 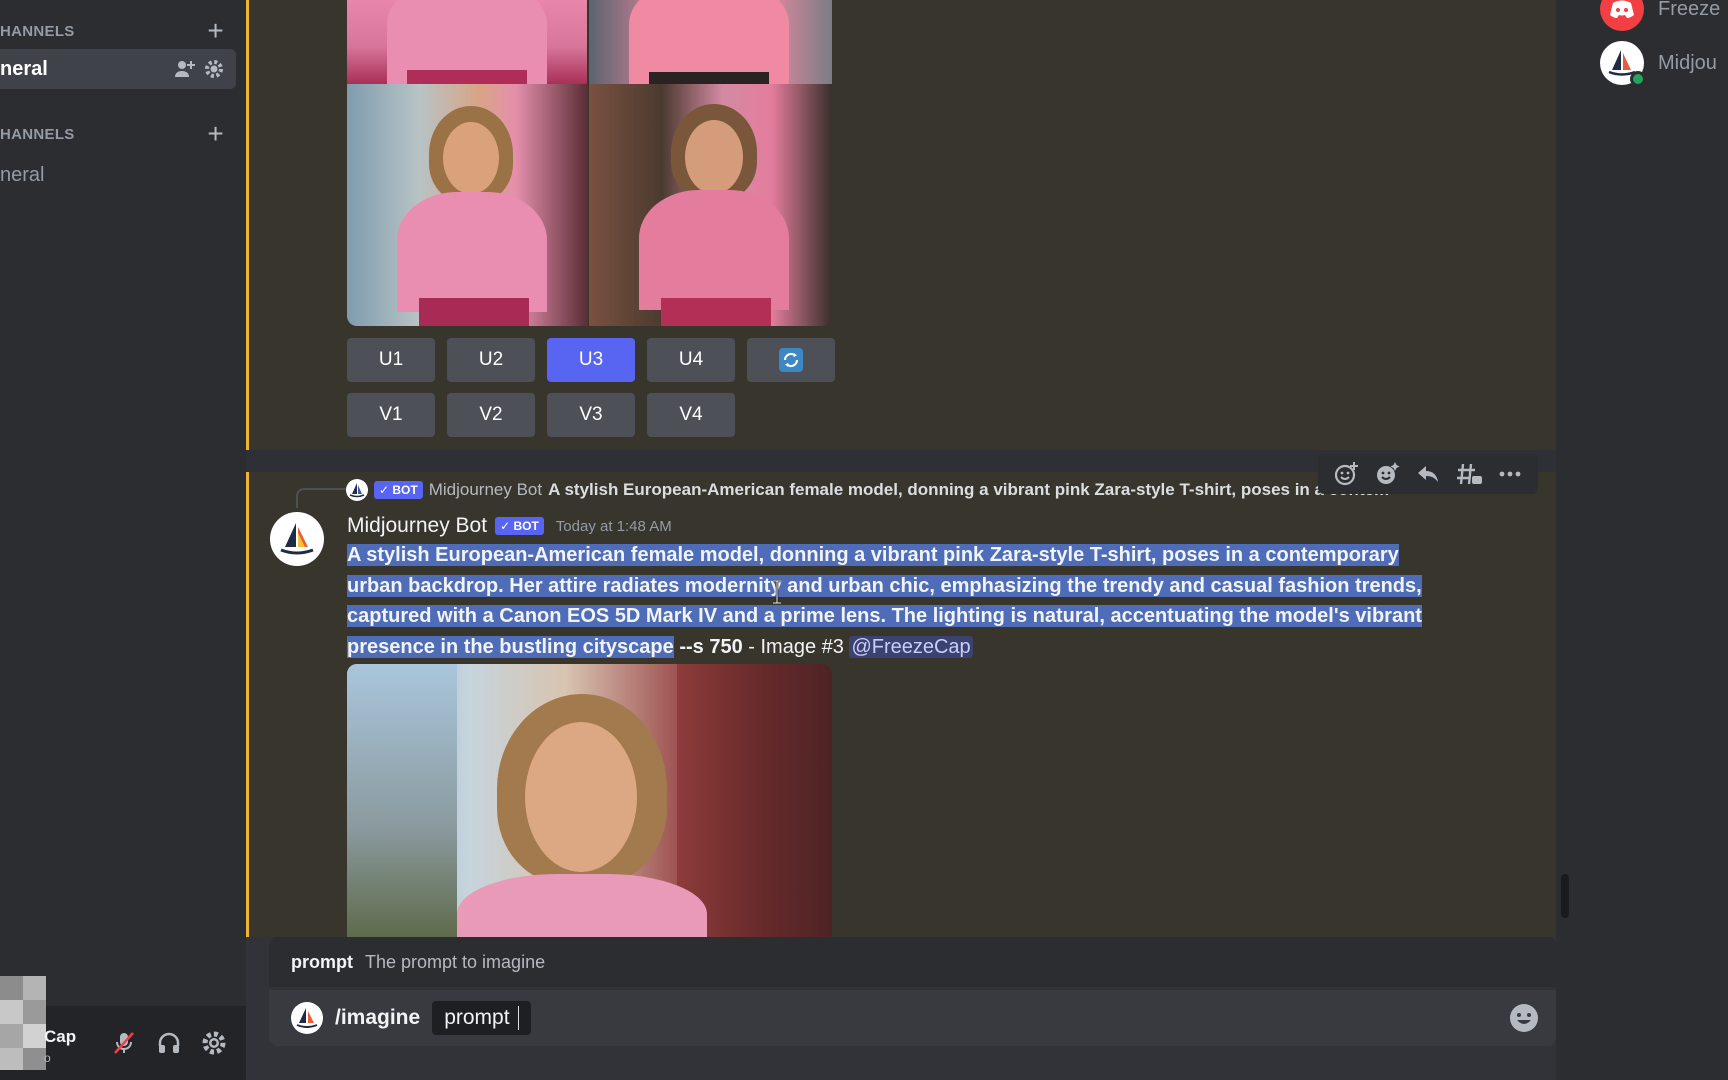 I want to click on more-icon, so click(x=1510, y=474).